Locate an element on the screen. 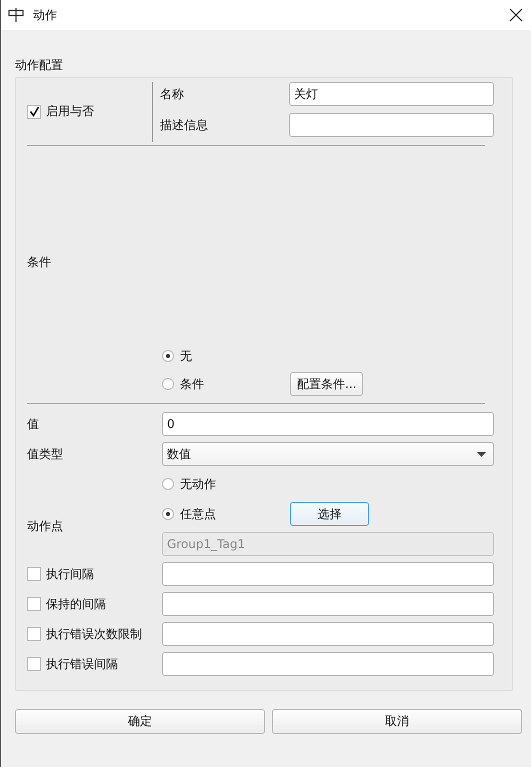 The width and height of the screenshot is (531, 767). field-label: 名称 is located at coordinates (172, 94).